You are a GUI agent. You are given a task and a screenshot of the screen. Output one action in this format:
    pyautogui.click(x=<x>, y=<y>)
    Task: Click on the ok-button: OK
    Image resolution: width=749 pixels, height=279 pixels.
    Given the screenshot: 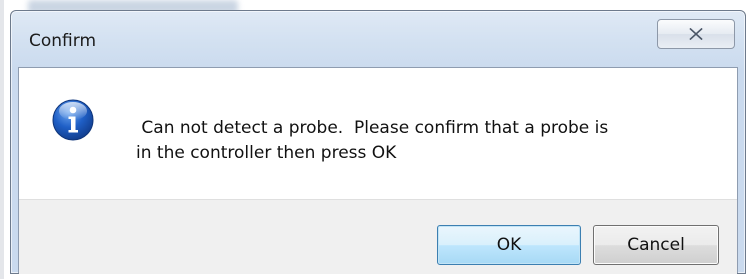 What is the action you would take?
    pyautogui.click(x=509, y=245)
    